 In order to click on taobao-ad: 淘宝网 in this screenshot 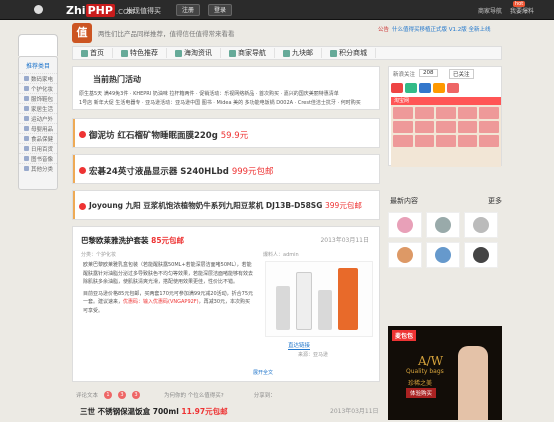, I will do `click(446, 132)`.